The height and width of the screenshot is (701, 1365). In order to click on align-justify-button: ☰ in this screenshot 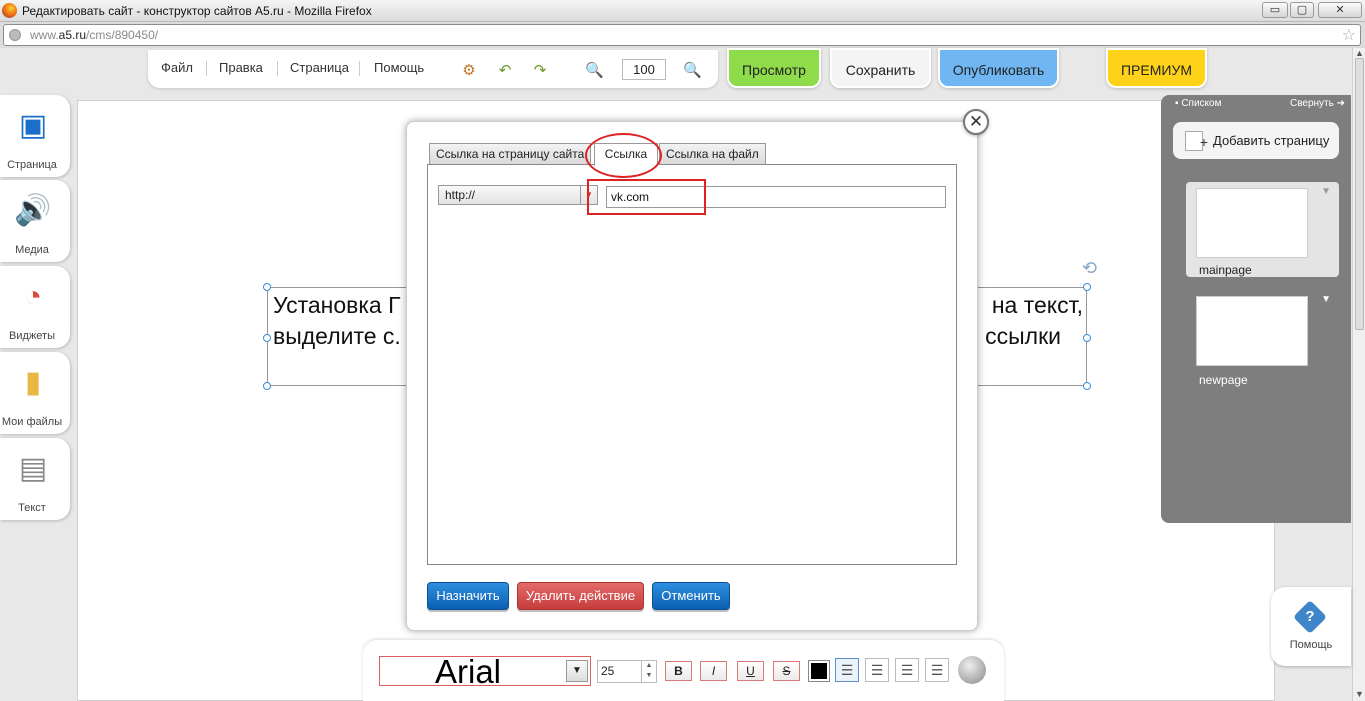, I will do `click(937, 670)`.